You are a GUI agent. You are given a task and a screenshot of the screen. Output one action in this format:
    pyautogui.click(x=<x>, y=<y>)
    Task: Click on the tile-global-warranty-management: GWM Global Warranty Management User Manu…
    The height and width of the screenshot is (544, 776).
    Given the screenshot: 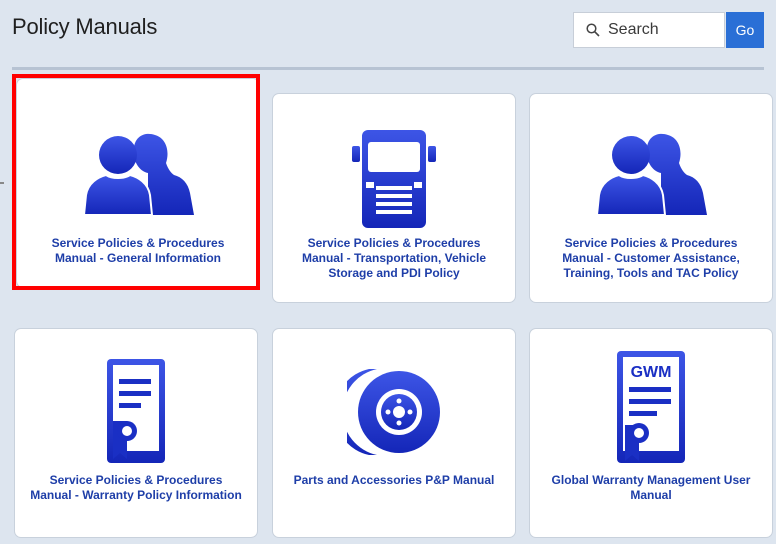 What is the action you would take?
    pyautogui.click(x=651, y=433)
    